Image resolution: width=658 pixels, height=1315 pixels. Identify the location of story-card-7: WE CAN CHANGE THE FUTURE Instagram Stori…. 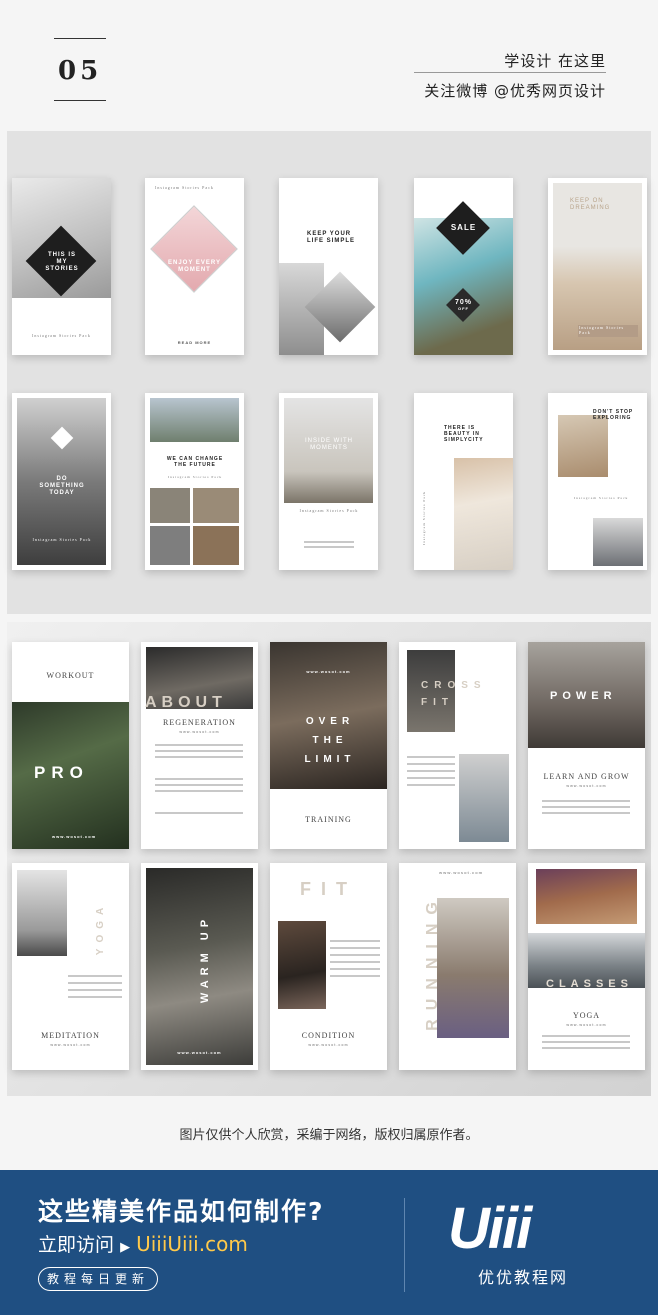
(194, 481).